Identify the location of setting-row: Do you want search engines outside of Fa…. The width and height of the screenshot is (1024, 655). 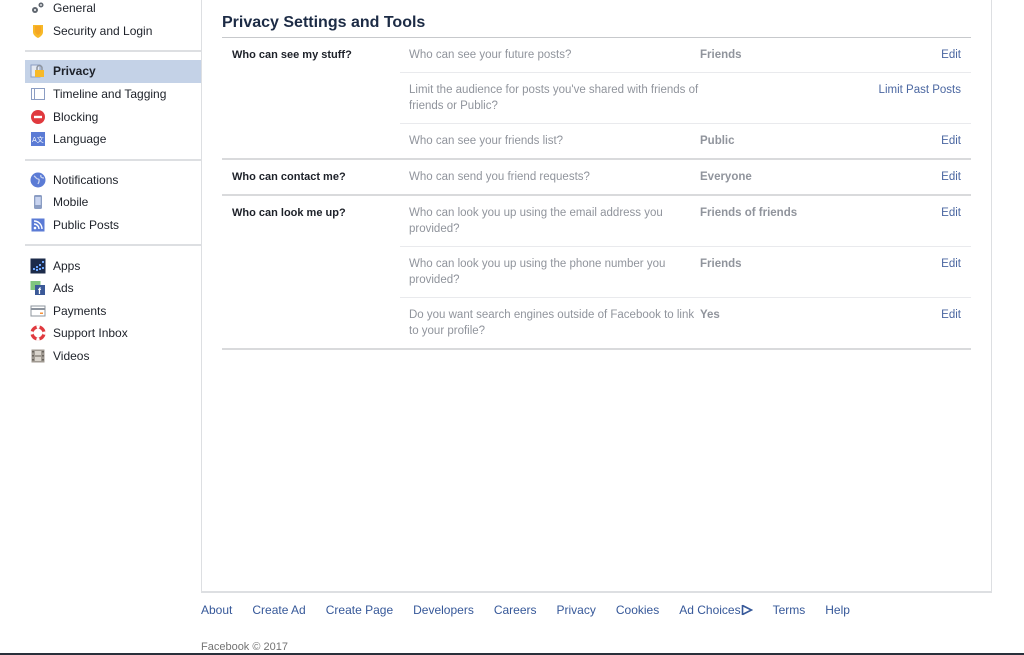
(685, 322).